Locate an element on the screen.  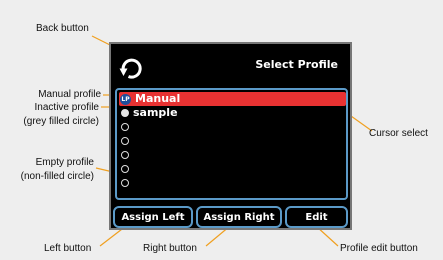
grey-filled-circle-icon is located at coordinates (125, 113).